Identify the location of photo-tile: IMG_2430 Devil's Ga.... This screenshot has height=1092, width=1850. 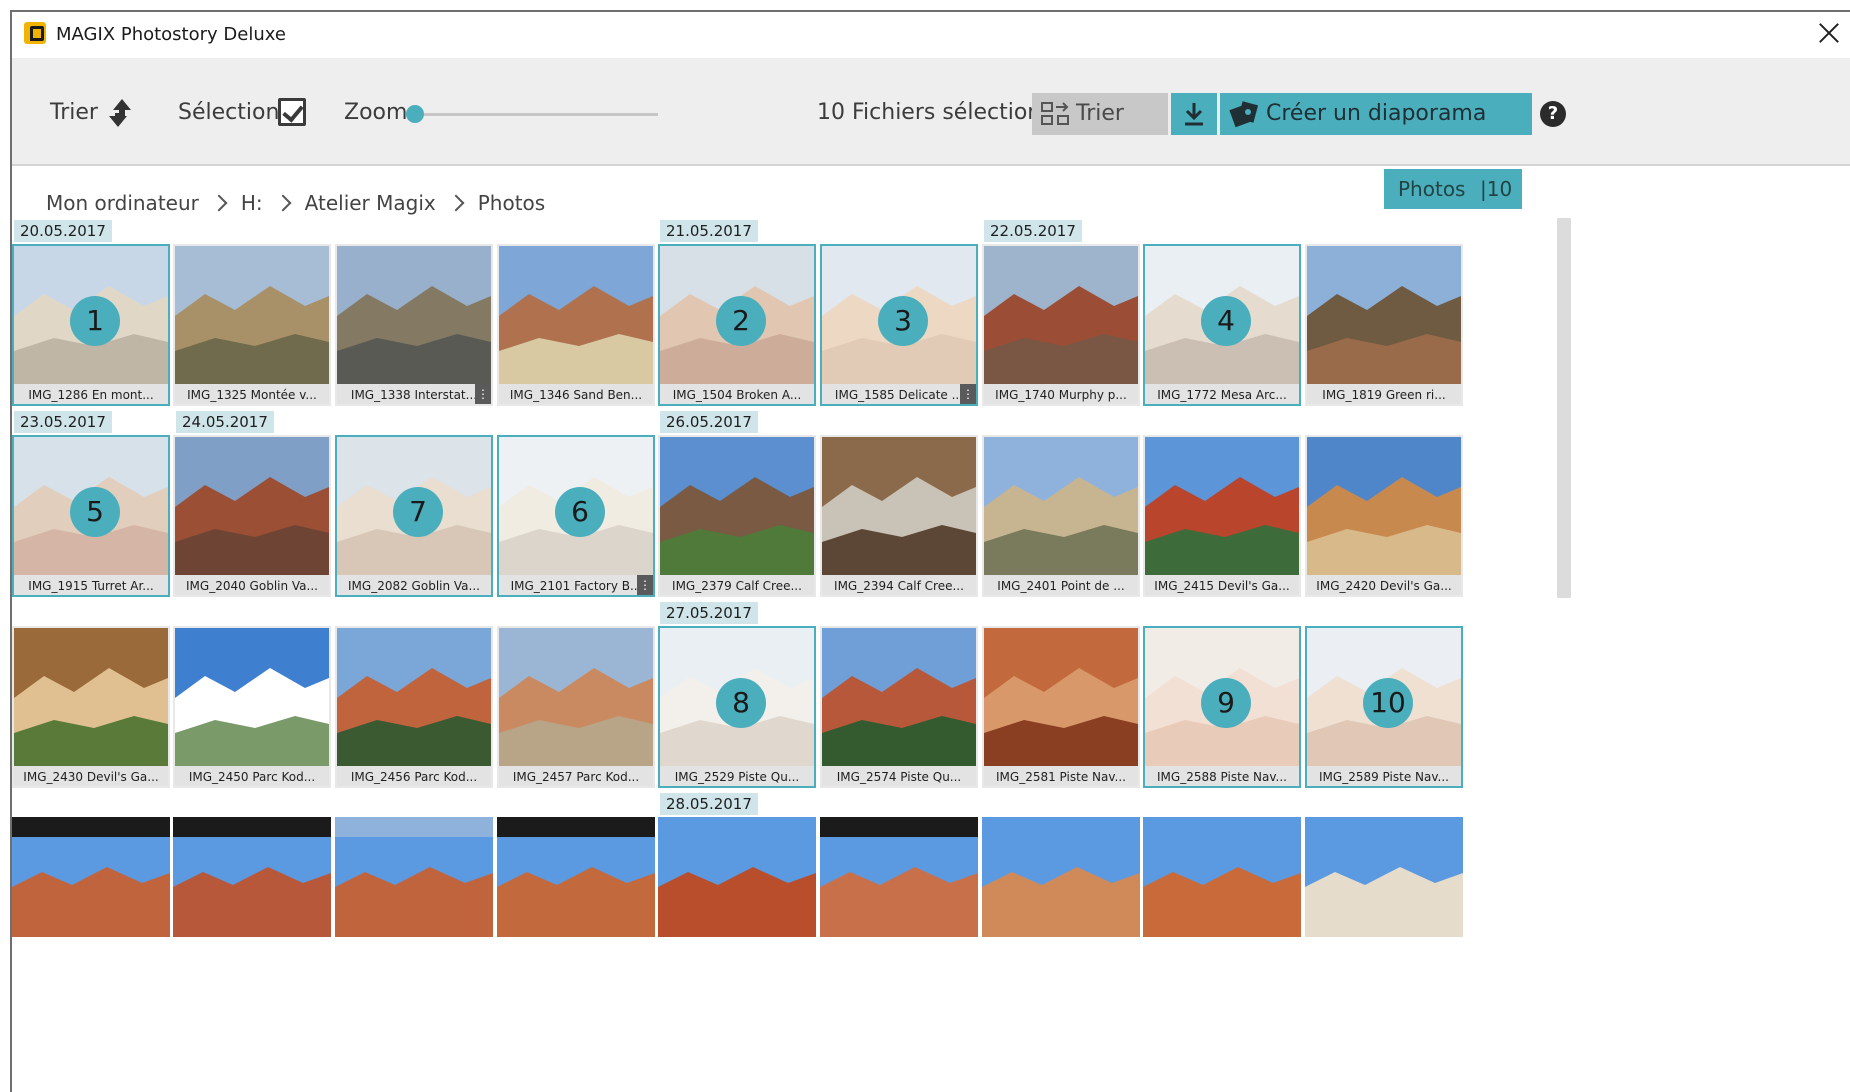
(91, 707).